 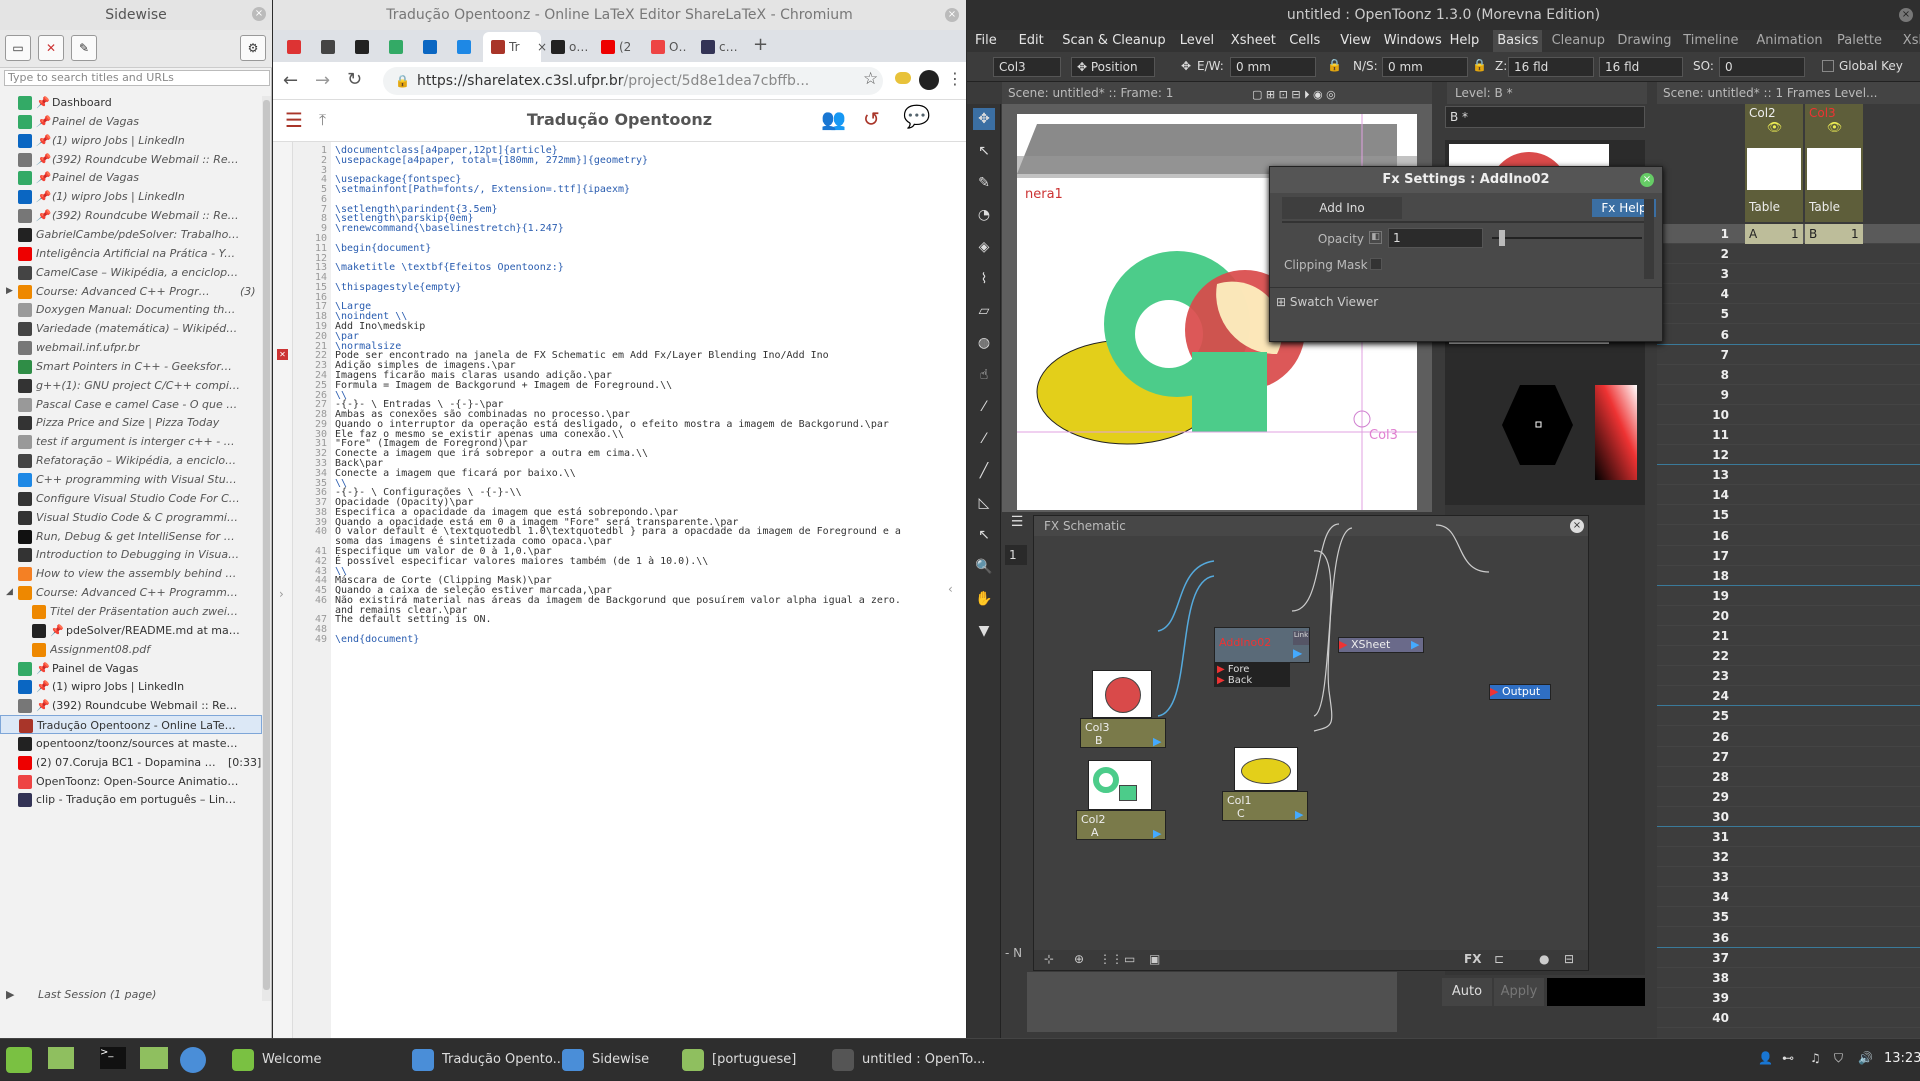 What do you see at coordinates (1788, 335) in the screenshot?
I see `xsheet-row: 6` at bounding box center [1788, 335].